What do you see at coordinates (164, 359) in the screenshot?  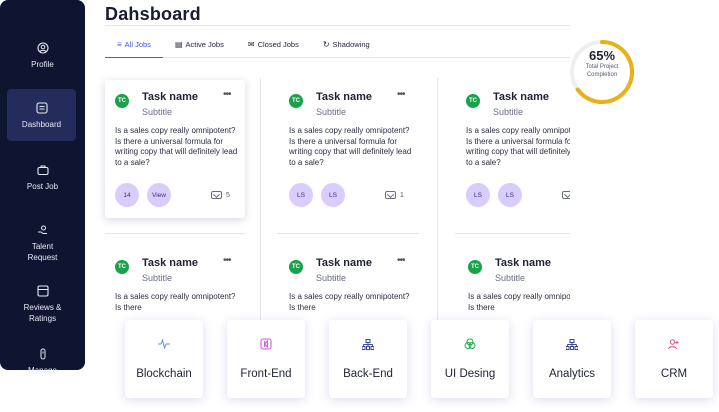 I see `category-blockchain: Blockchain` at bounding box center [164, 359].